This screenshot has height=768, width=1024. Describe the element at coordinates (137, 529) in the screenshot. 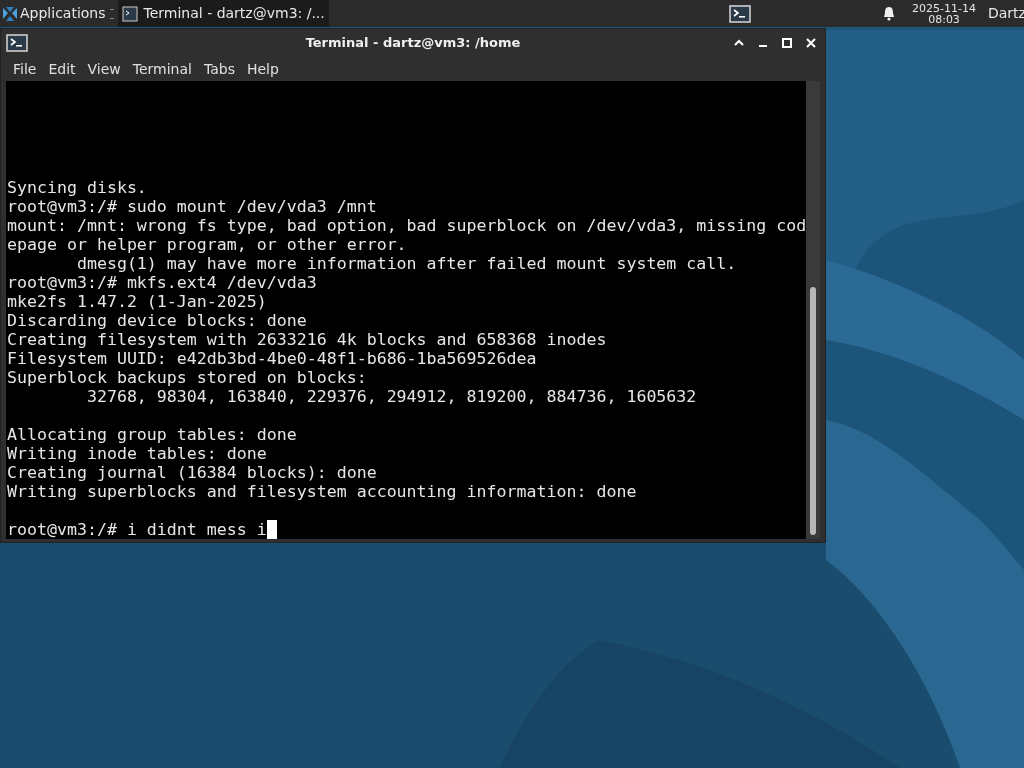

I see `terminal-line: root@vm3:/# i didnt mess i` at that location.